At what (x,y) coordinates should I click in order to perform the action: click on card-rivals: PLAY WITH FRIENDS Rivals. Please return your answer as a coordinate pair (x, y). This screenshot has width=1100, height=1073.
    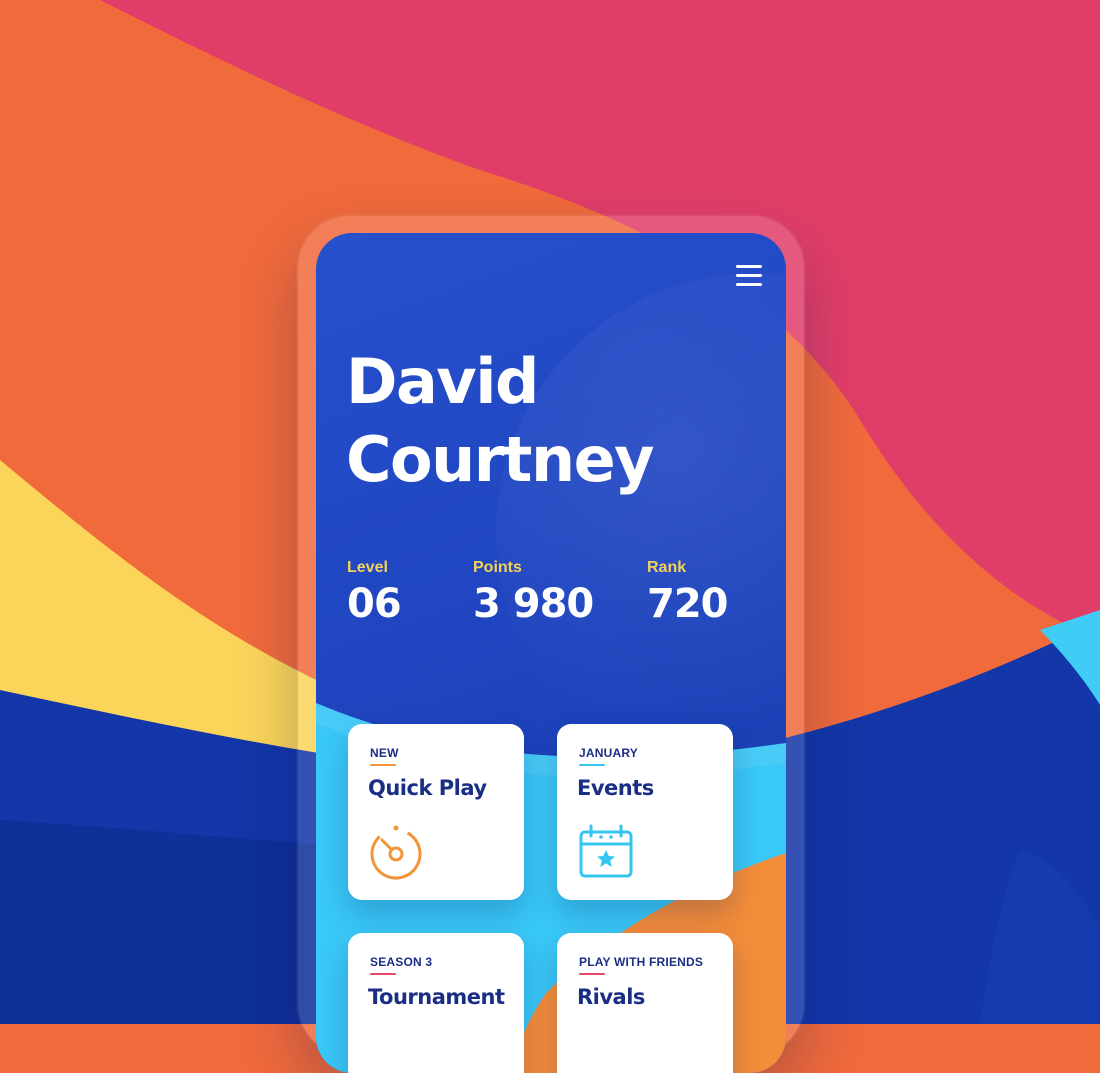
    Looking at the image, I should click on (645, 1003).